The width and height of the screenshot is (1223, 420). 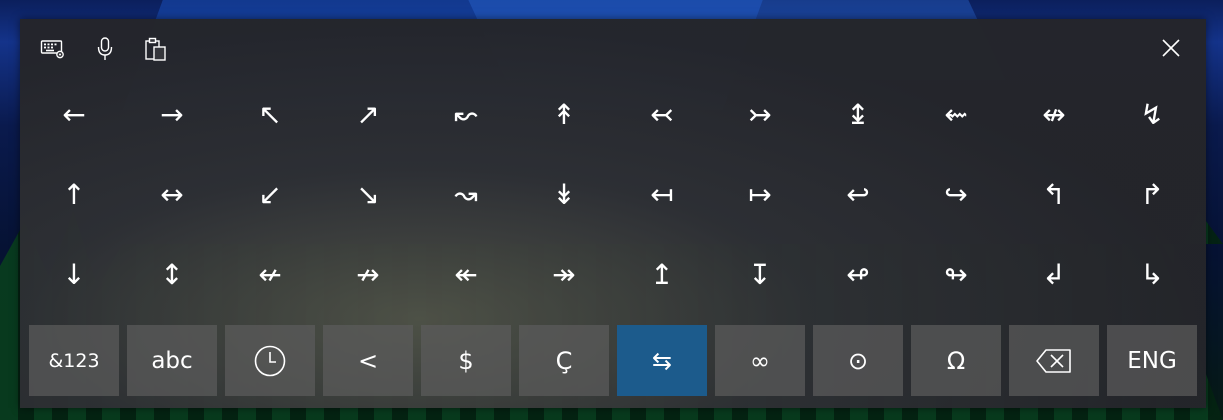 What do you see at coordinates (760, 360) in the screenshot?
I see `symbol-category-math-key: ∞` at bounding box center [760, 360].